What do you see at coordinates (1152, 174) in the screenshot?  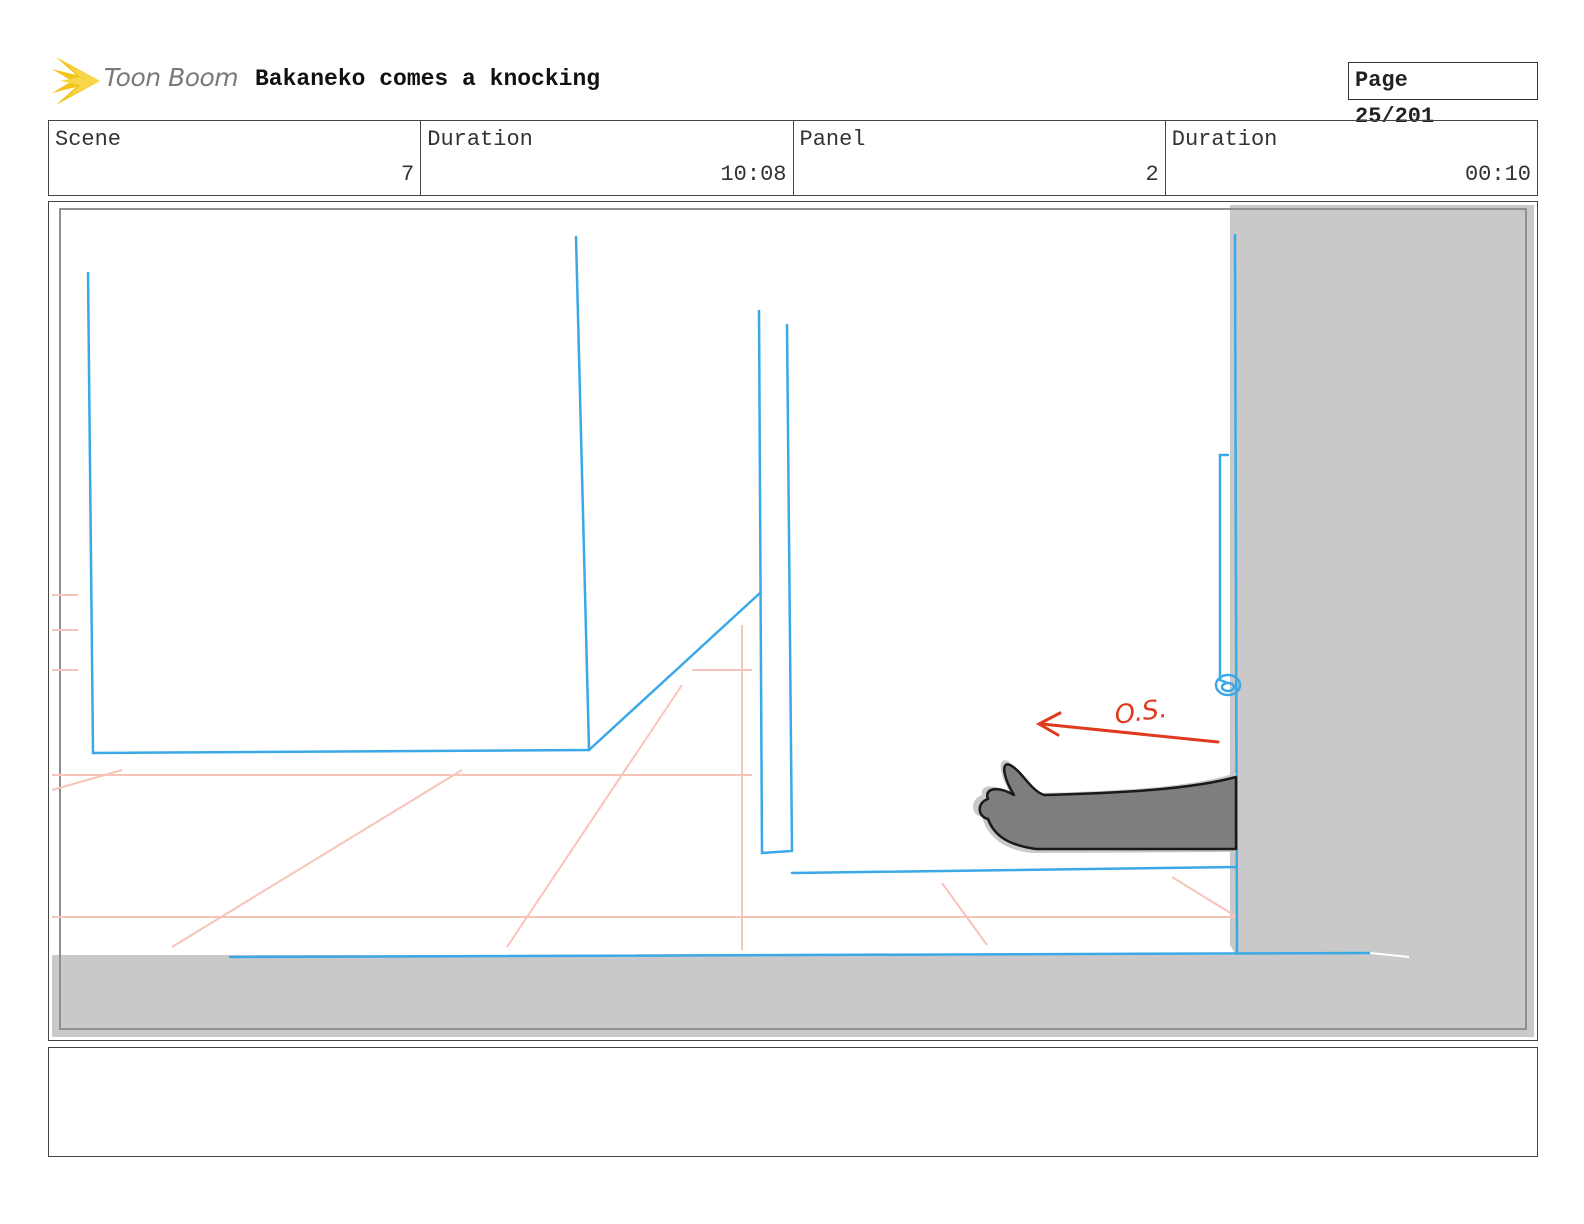 I see `panel-value: 2` at bounding box center [1152, 174].